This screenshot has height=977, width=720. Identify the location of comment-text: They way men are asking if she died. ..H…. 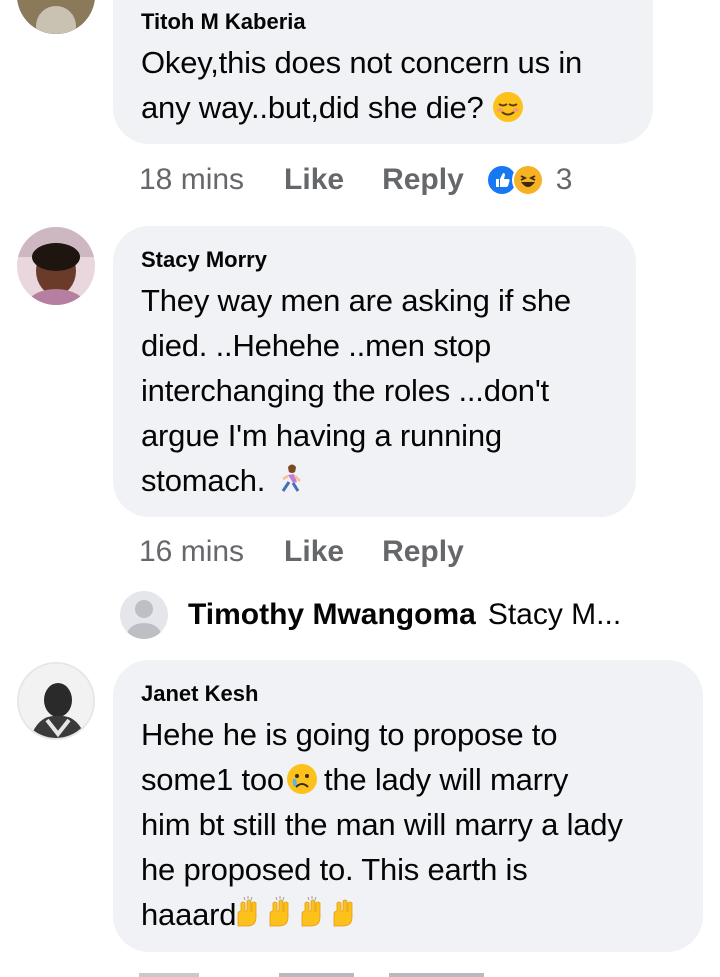
(374, 390).